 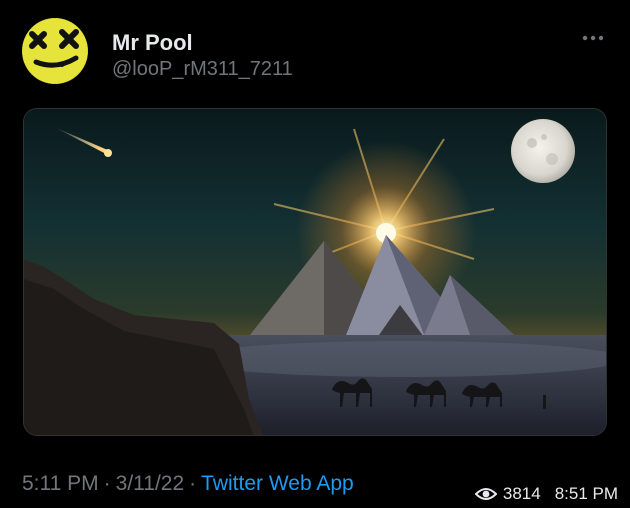 What do you see at coordinates (188, 484) in the screenshot?
I see `tweet-meta: 5:11 PM · 3/11/22 · Twitter Web App` at bounding box center [188, 484].